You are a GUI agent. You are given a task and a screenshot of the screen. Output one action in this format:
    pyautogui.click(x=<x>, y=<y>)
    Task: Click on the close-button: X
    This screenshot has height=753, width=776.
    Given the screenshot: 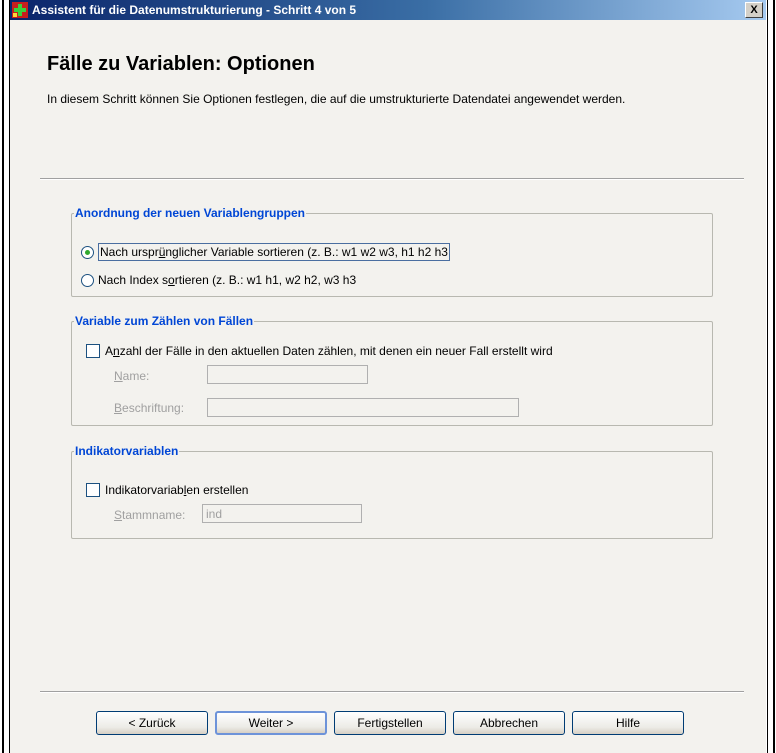 What is the action you would take?
    pyautogui.click(x=754, y=10)
    